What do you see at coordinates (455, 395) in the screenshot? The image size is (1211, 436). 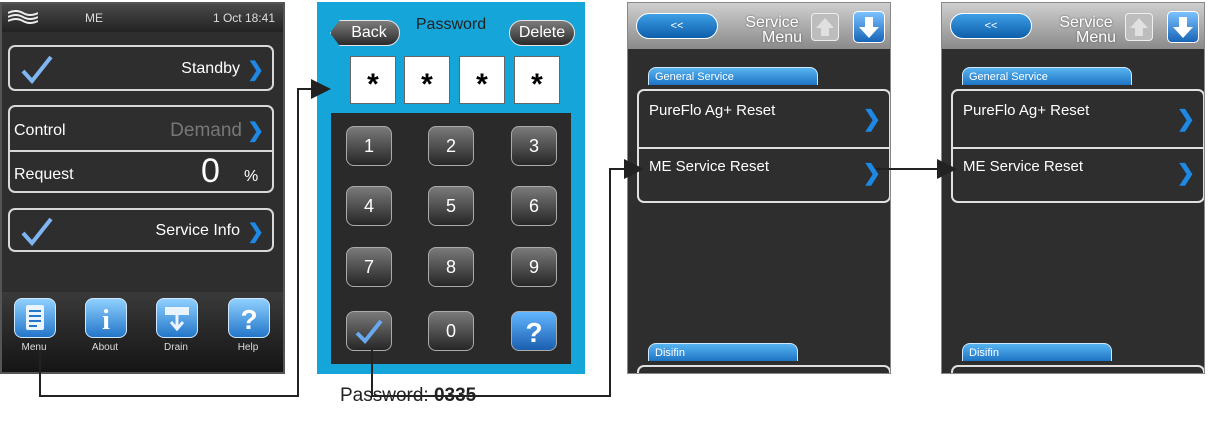 I see `password-code: 0335` at bounding box center [455, 395].